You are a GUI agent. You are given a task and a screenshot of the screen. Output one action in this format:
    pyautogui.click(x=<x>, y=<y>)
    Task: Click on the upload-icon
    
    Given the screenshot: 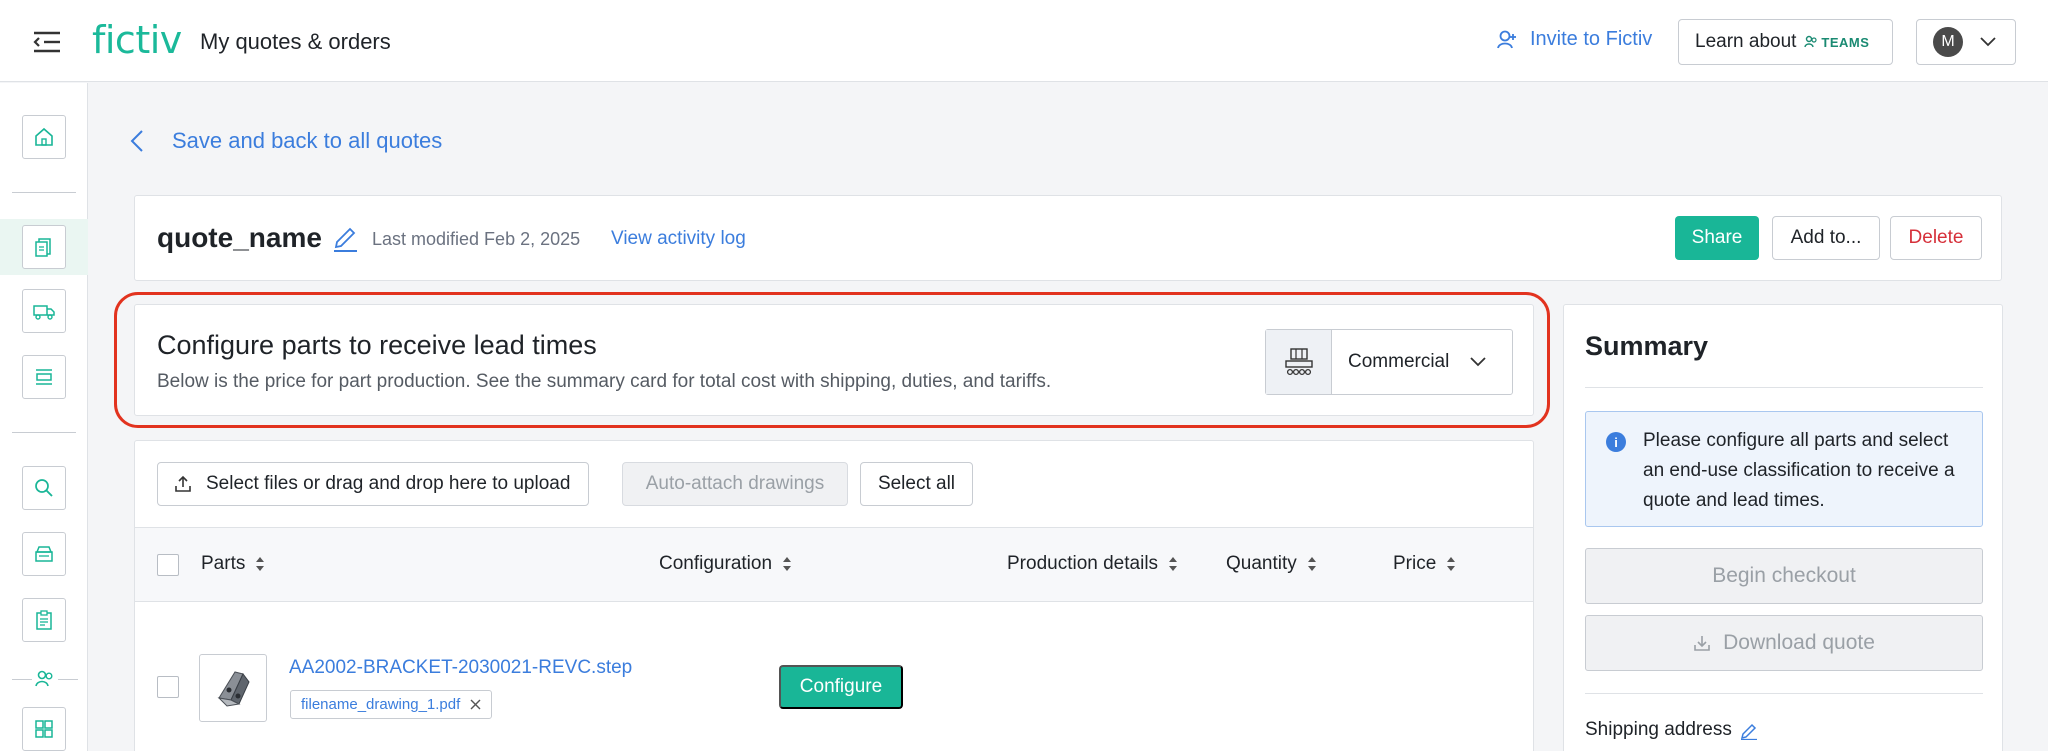 What is the action you would take?
    pyautogui.click(x=183, y=483)
    